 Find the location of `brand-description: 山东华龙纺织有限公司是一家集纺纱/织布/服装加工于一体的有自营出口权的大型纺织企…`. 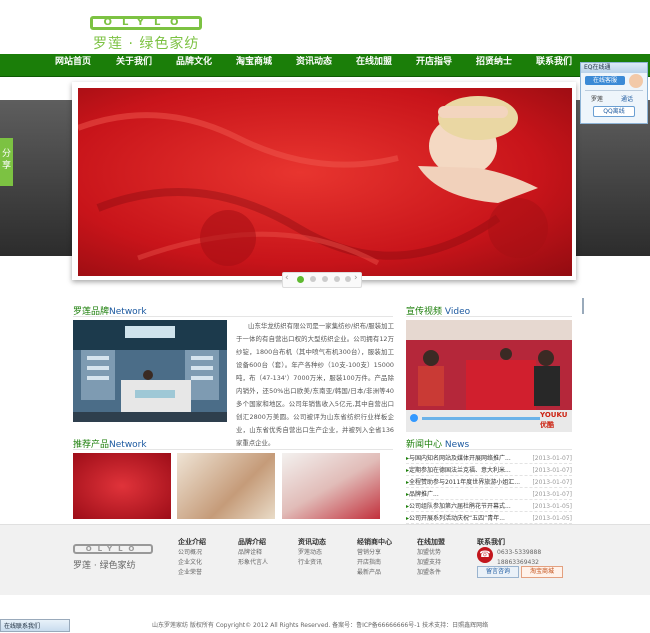

brand-description: 山东华龙纺织有限公司是一家集纺纱/织布/服装加工于一体的有自营出口权的大型纺织企… is located at coordinates (315, 384).